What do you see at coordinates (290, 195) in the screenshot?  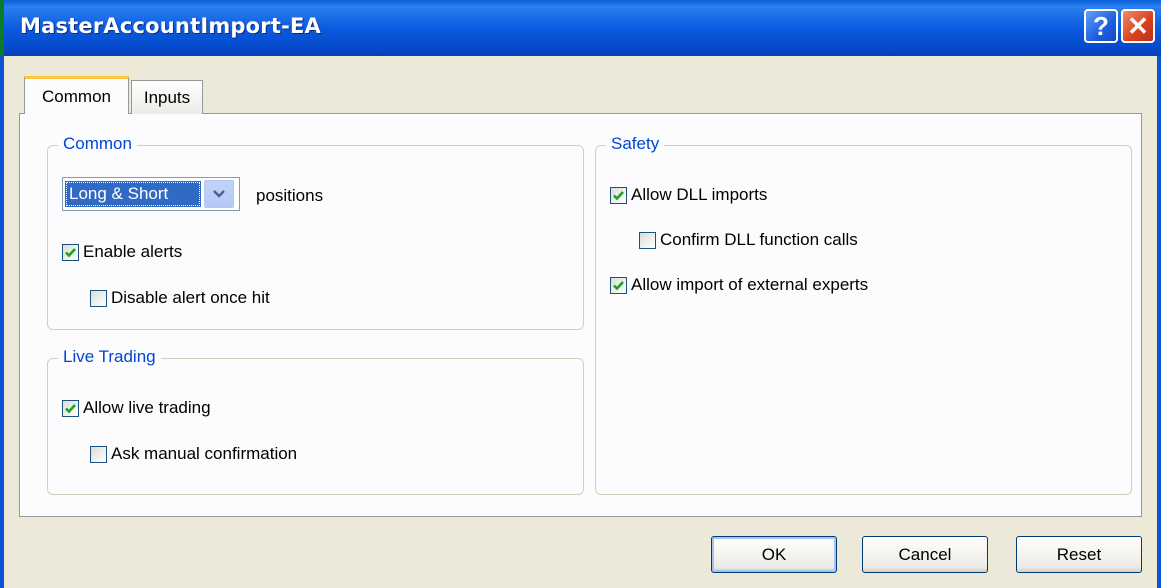 I see `positions-label: positions` at bounding box center [290, 195].